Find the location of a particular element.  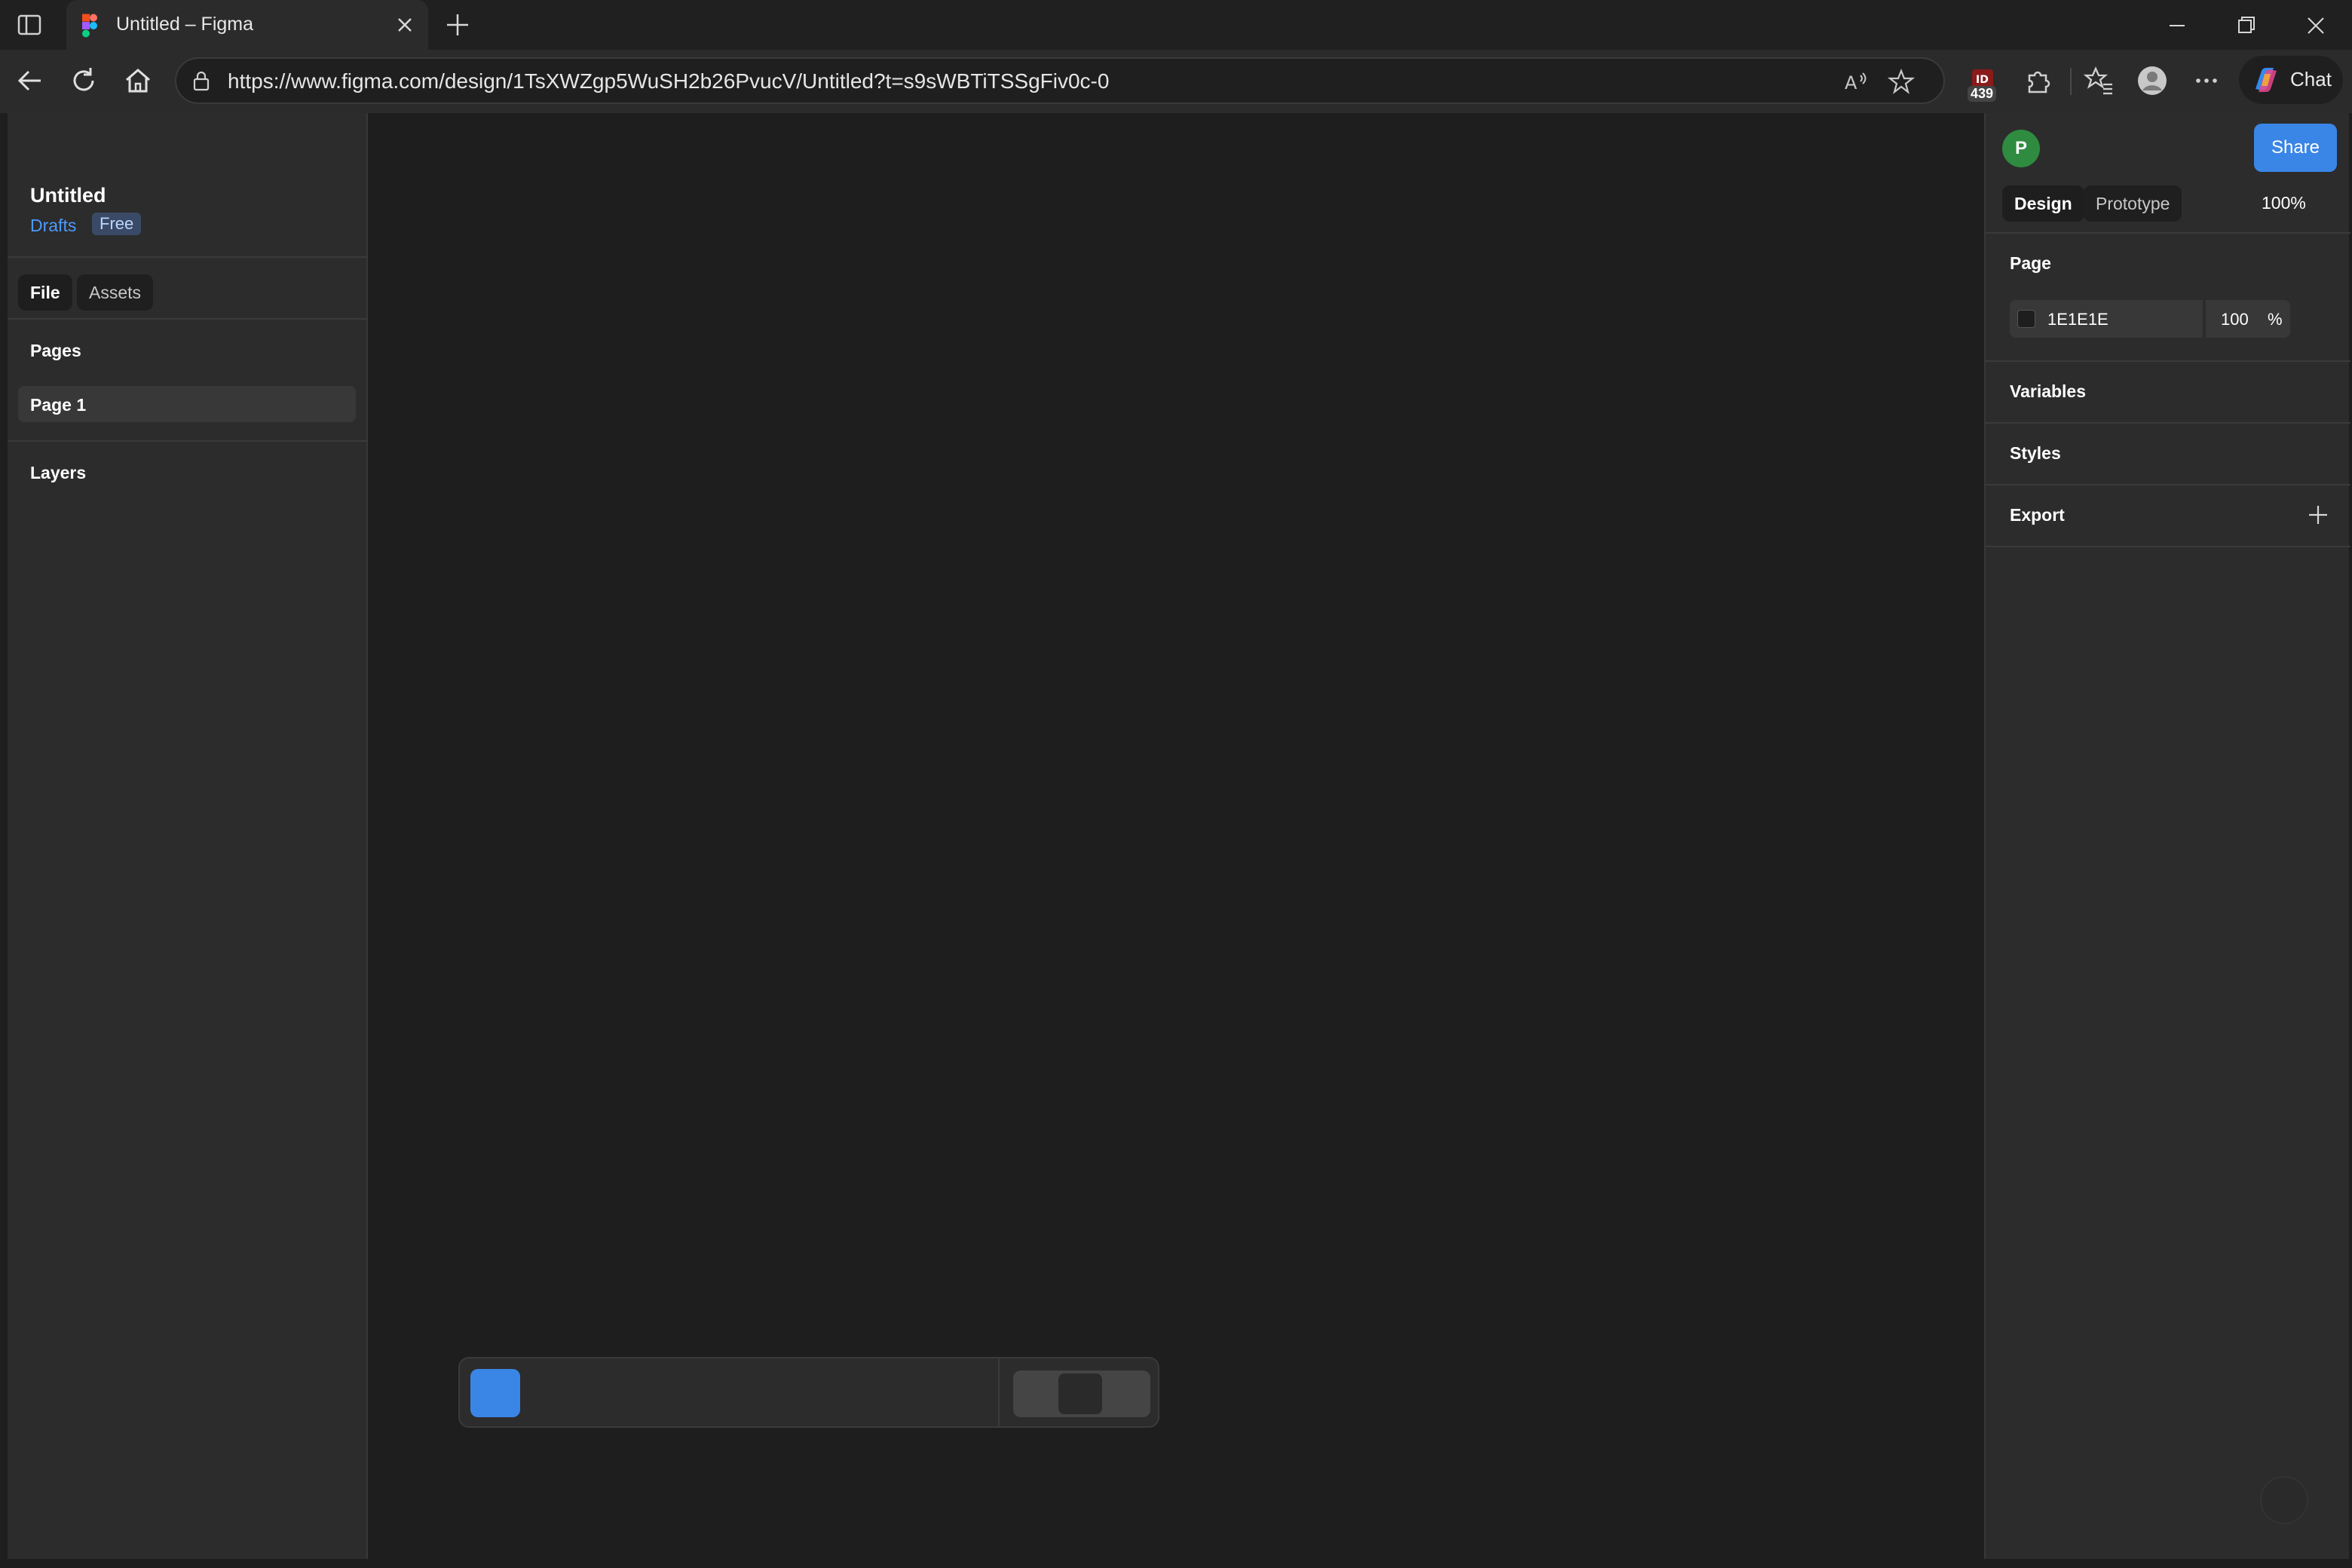

page-opacity-field: 100 % is located at coordinates (2248, 319).